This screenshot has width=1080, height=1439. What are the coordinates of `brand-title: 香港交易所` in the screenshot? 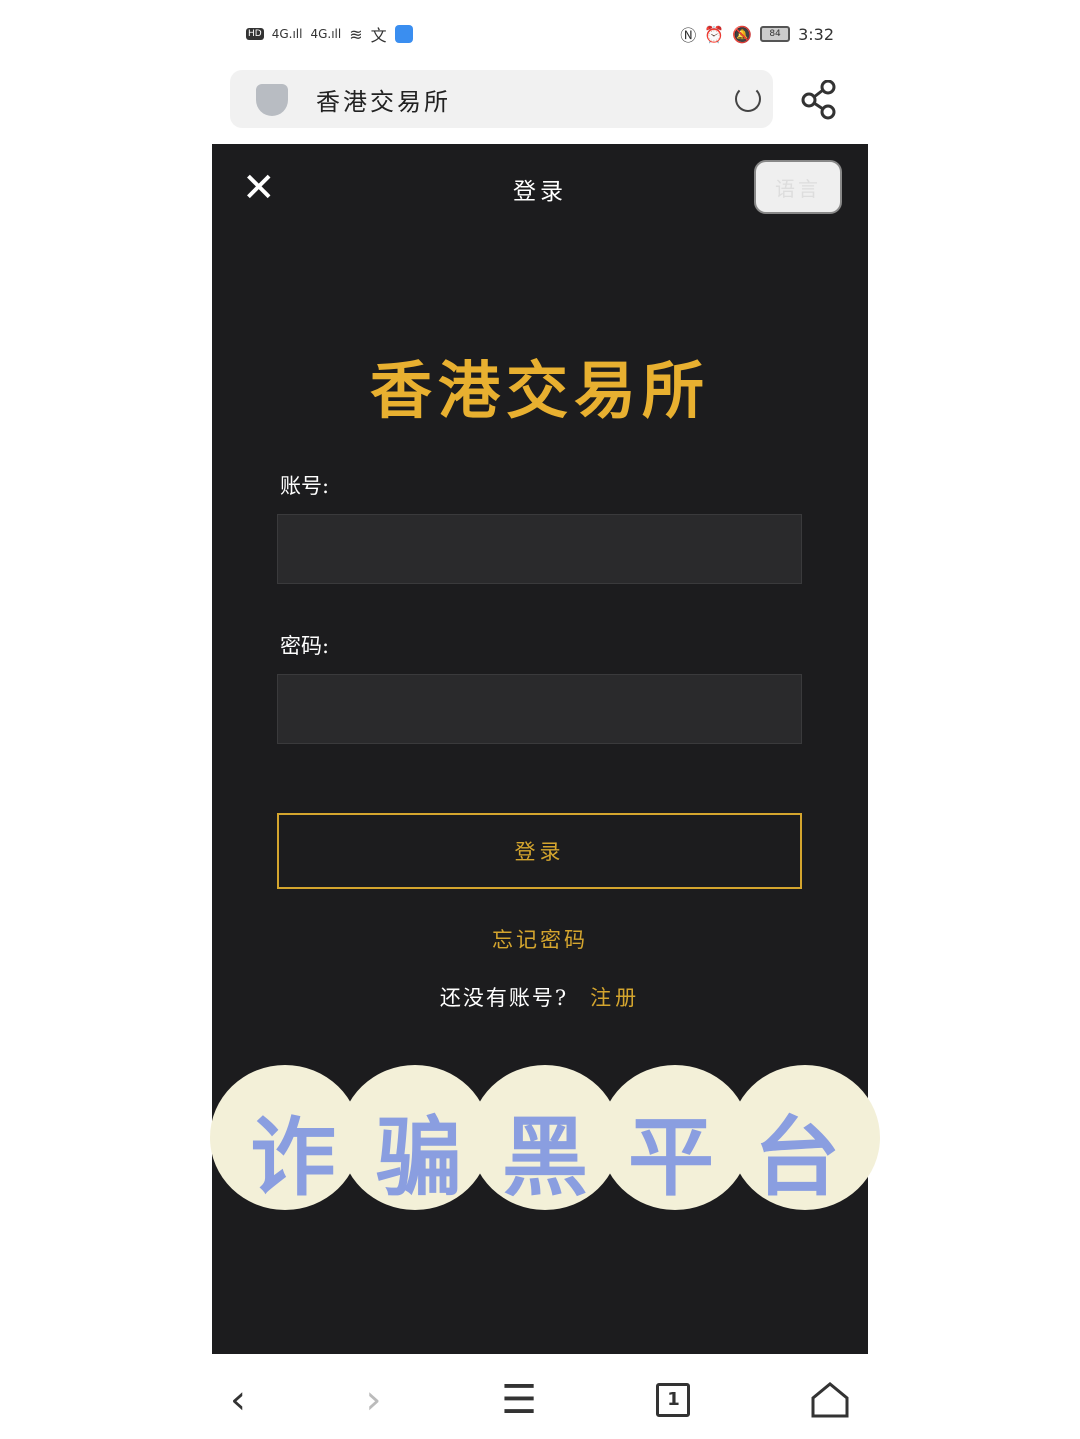 It's located at (539, 390).